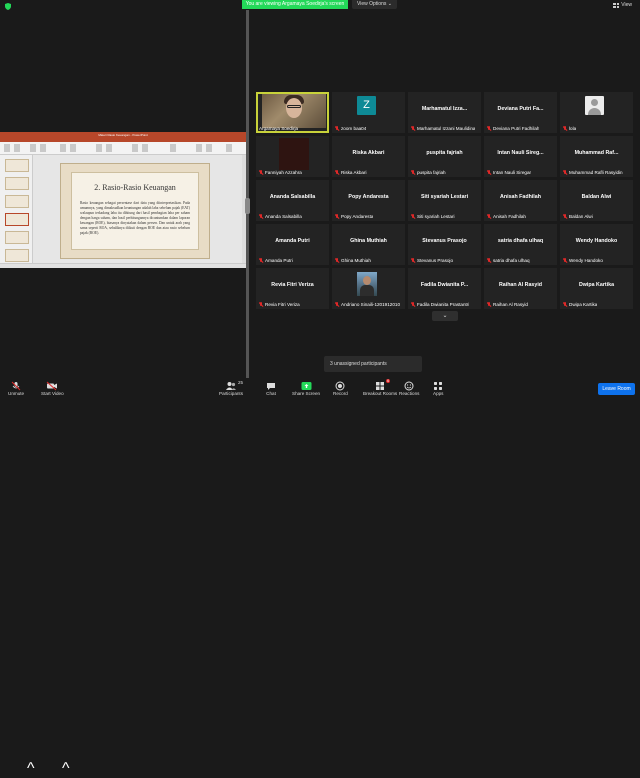  I want to click on participant-name: Ghina Muthiah, so click(356, 260).